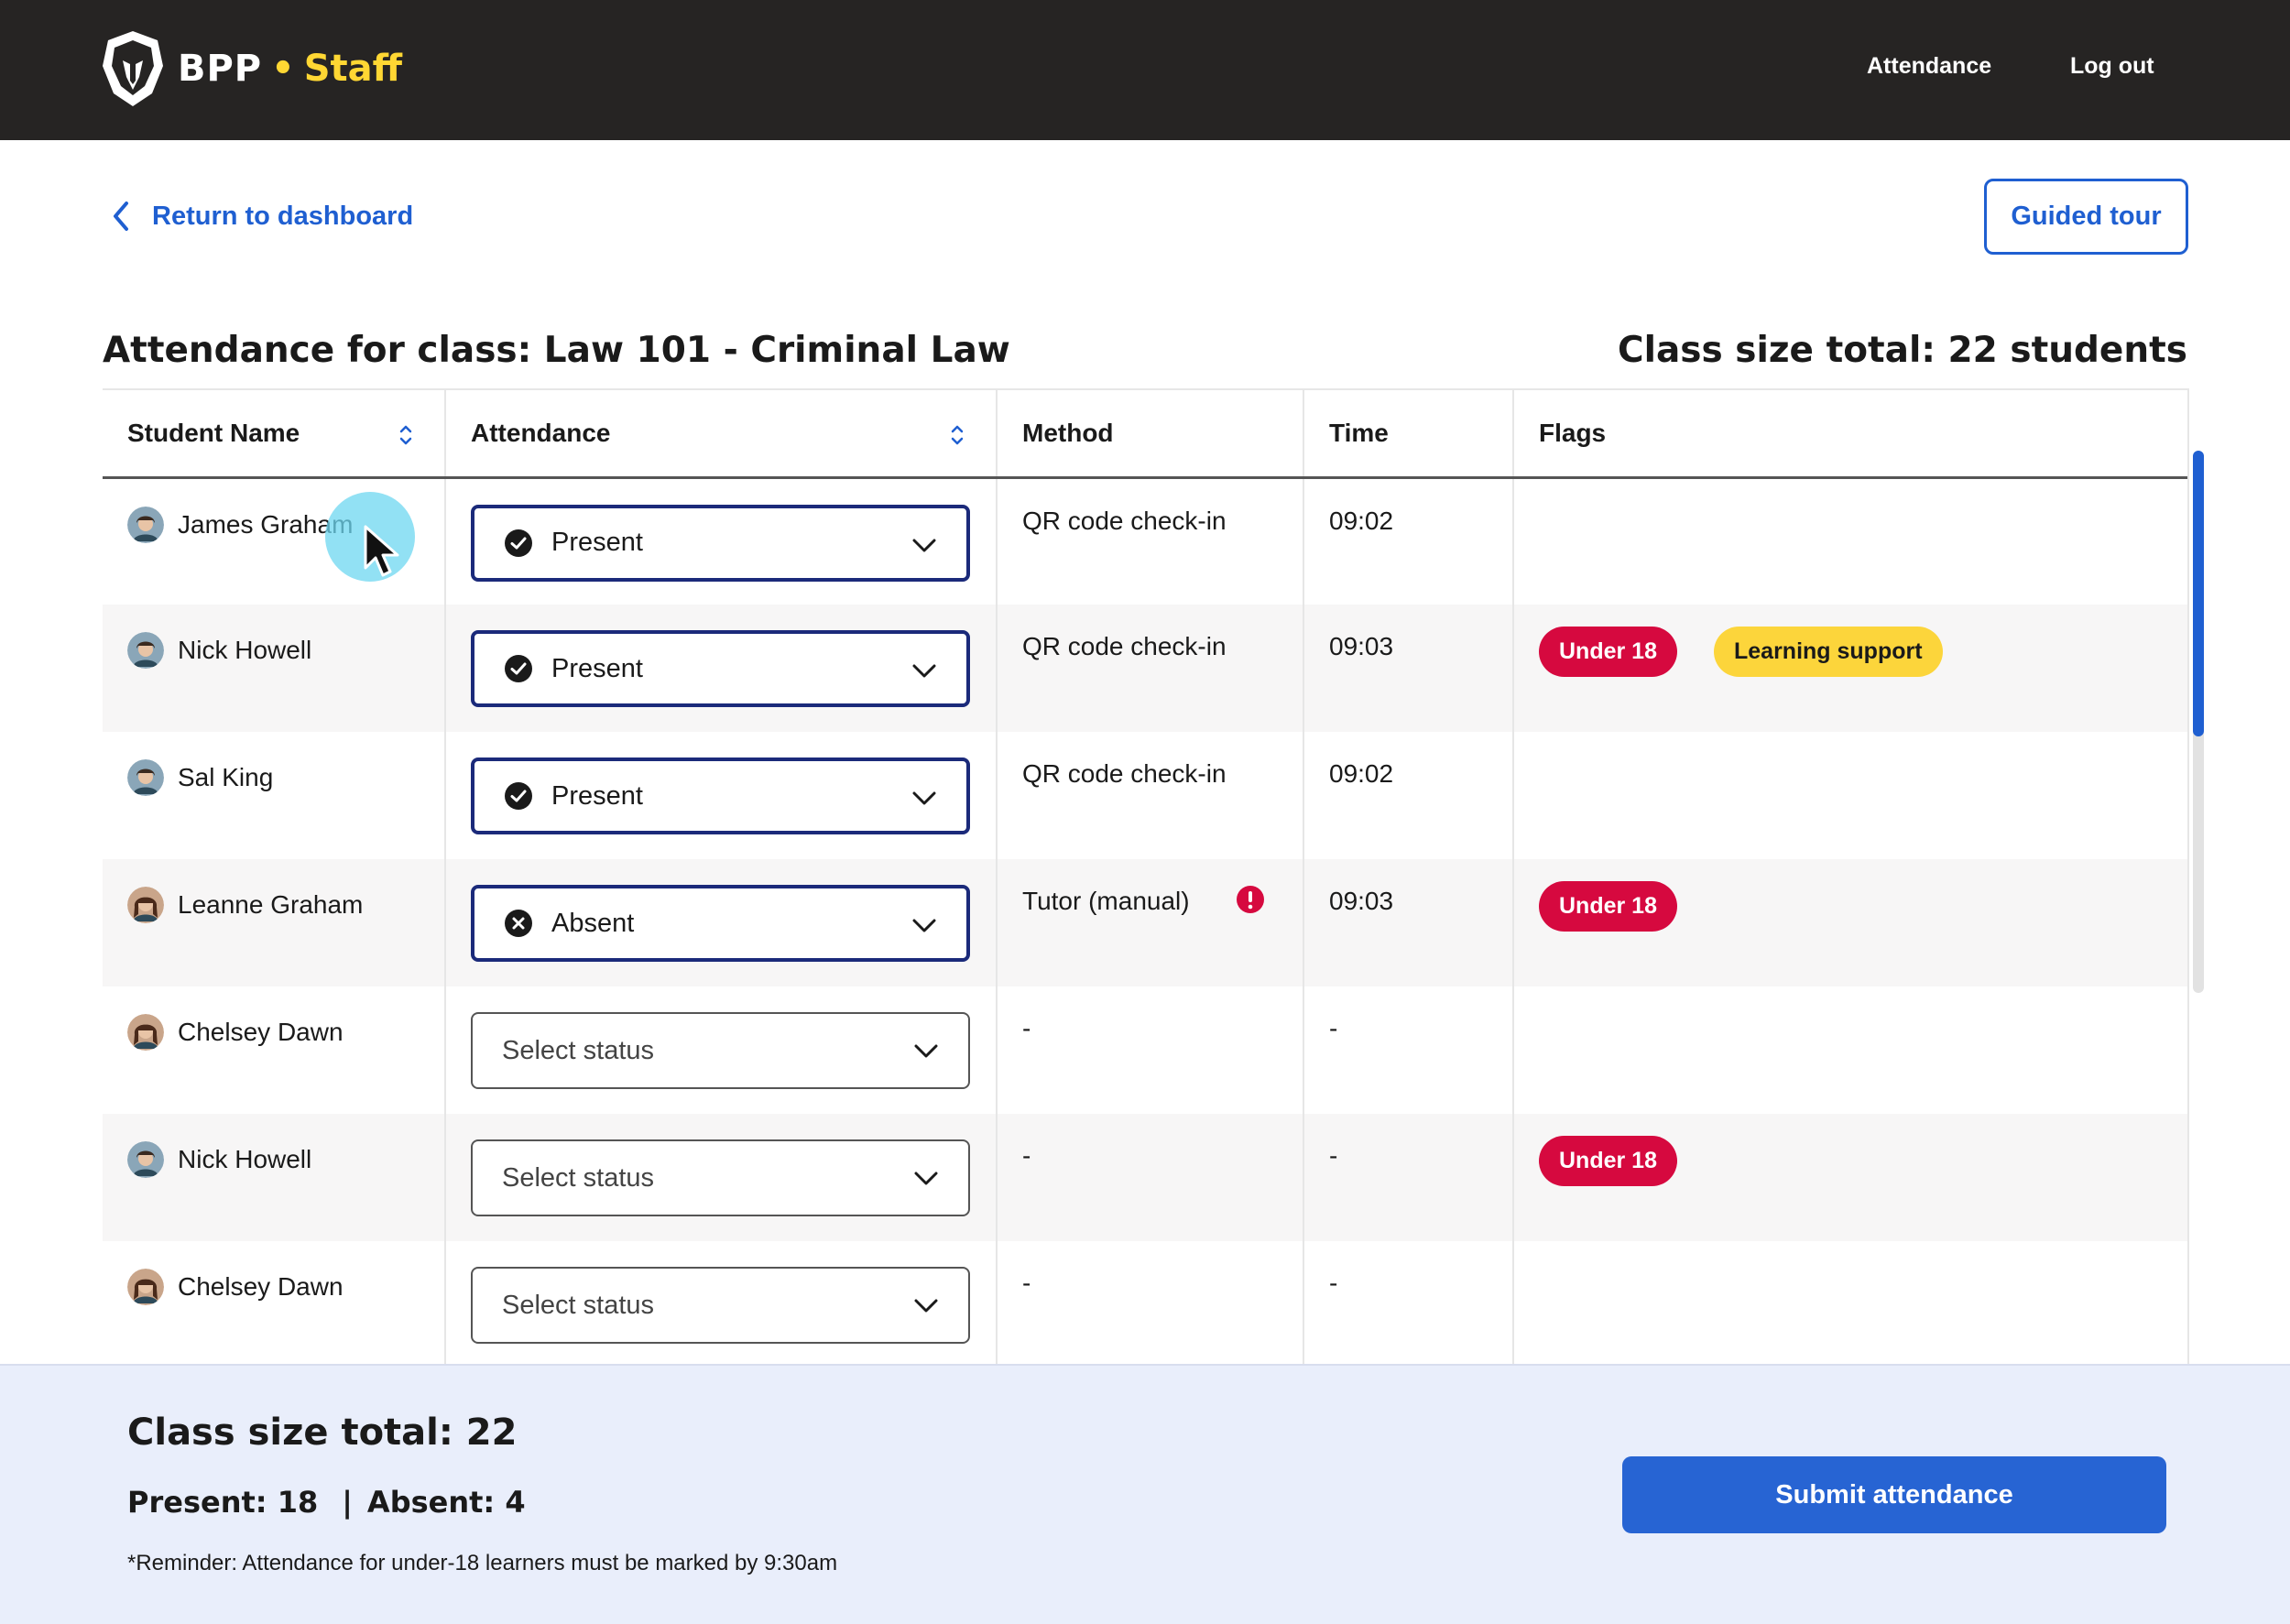 This screenshot has width=2290, height=1624. What do you see at coordinates (133, 68) in the screenshot?
I see `lion-logo-icon` at bounding box center [133, 68].